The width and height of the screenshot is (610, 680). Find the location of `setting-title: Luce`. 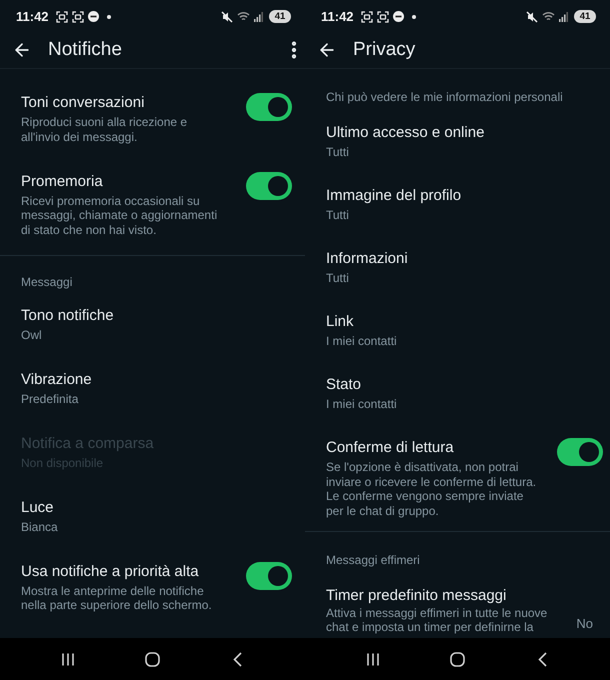

setting-title: Luce is located at coordinates (37, 508).